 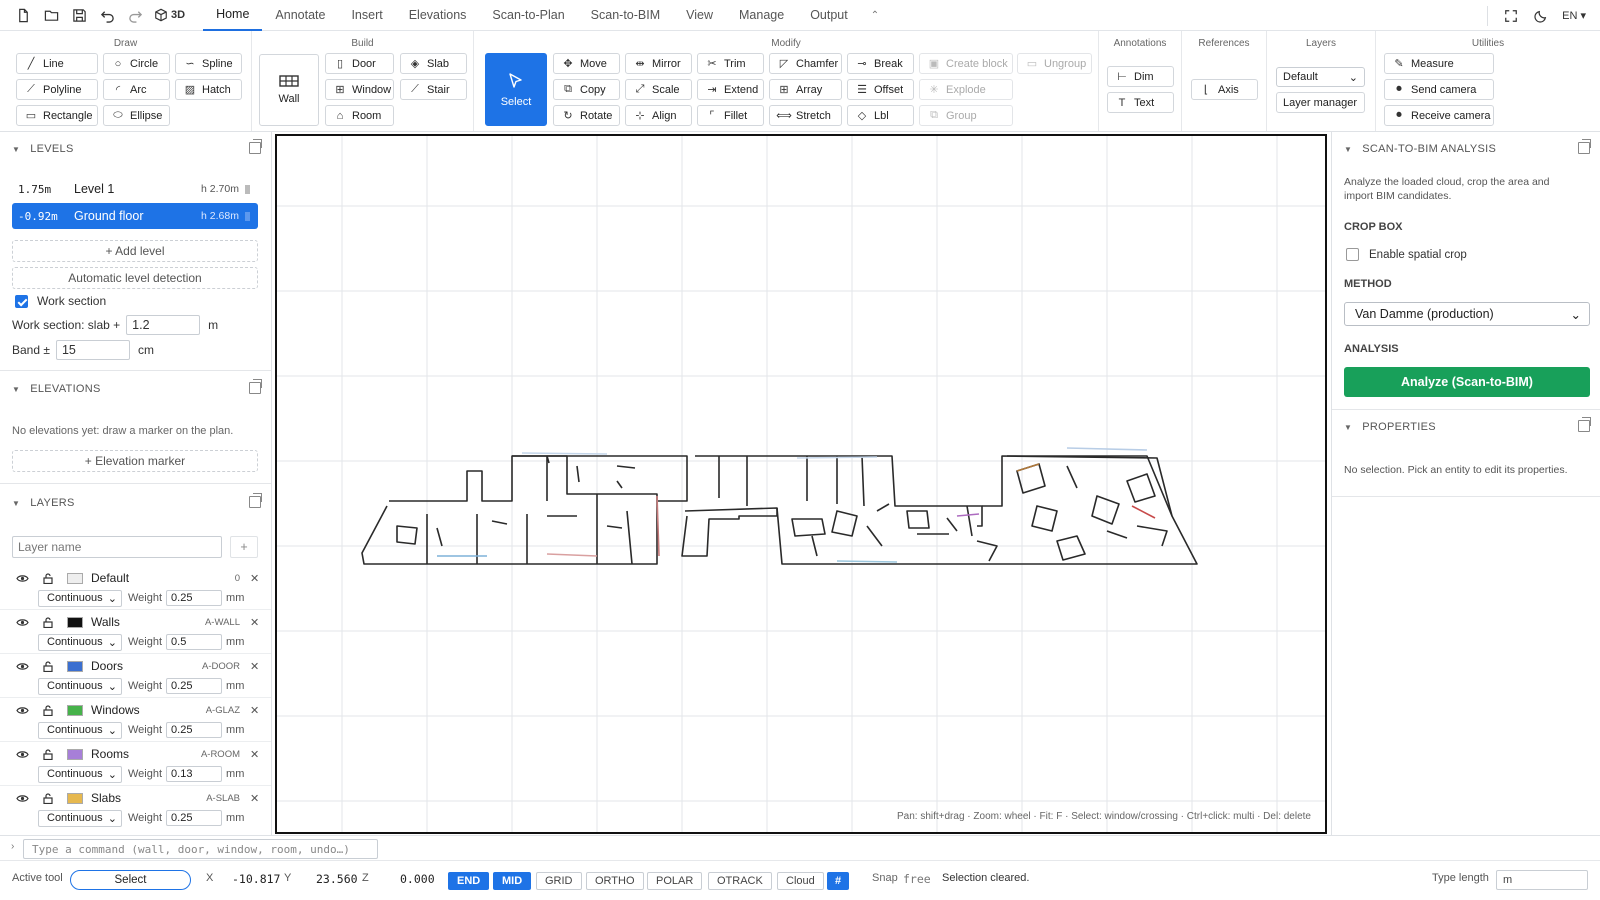 What do you see at coordinates (880, 89) in the screenshot?
I see `offset-button: ☰ Offset` at bounding box center [880, 89].